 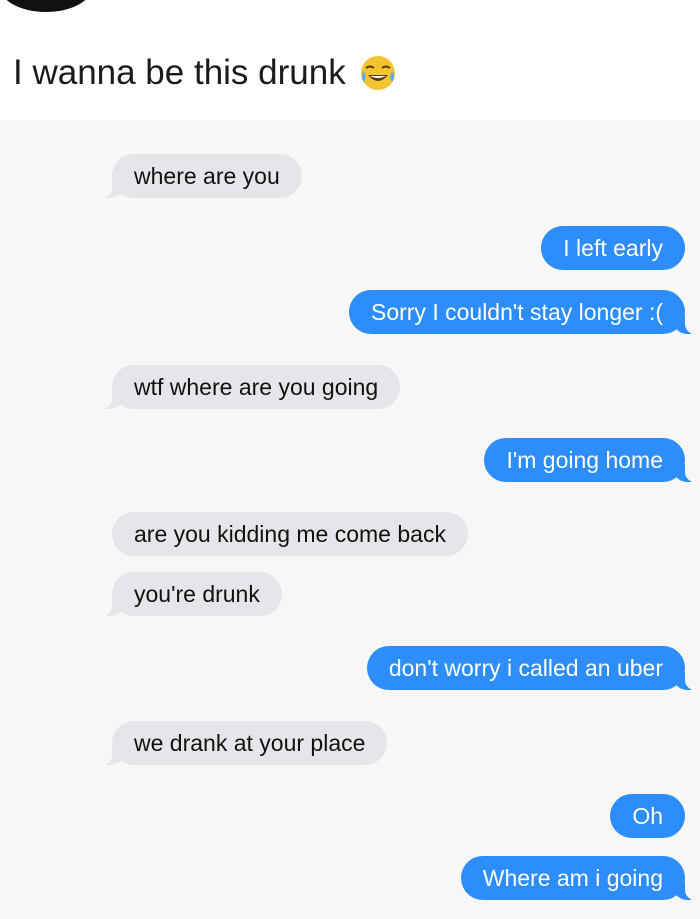 I want to click on message-text: you're drunk, so click(x=197, y=594).